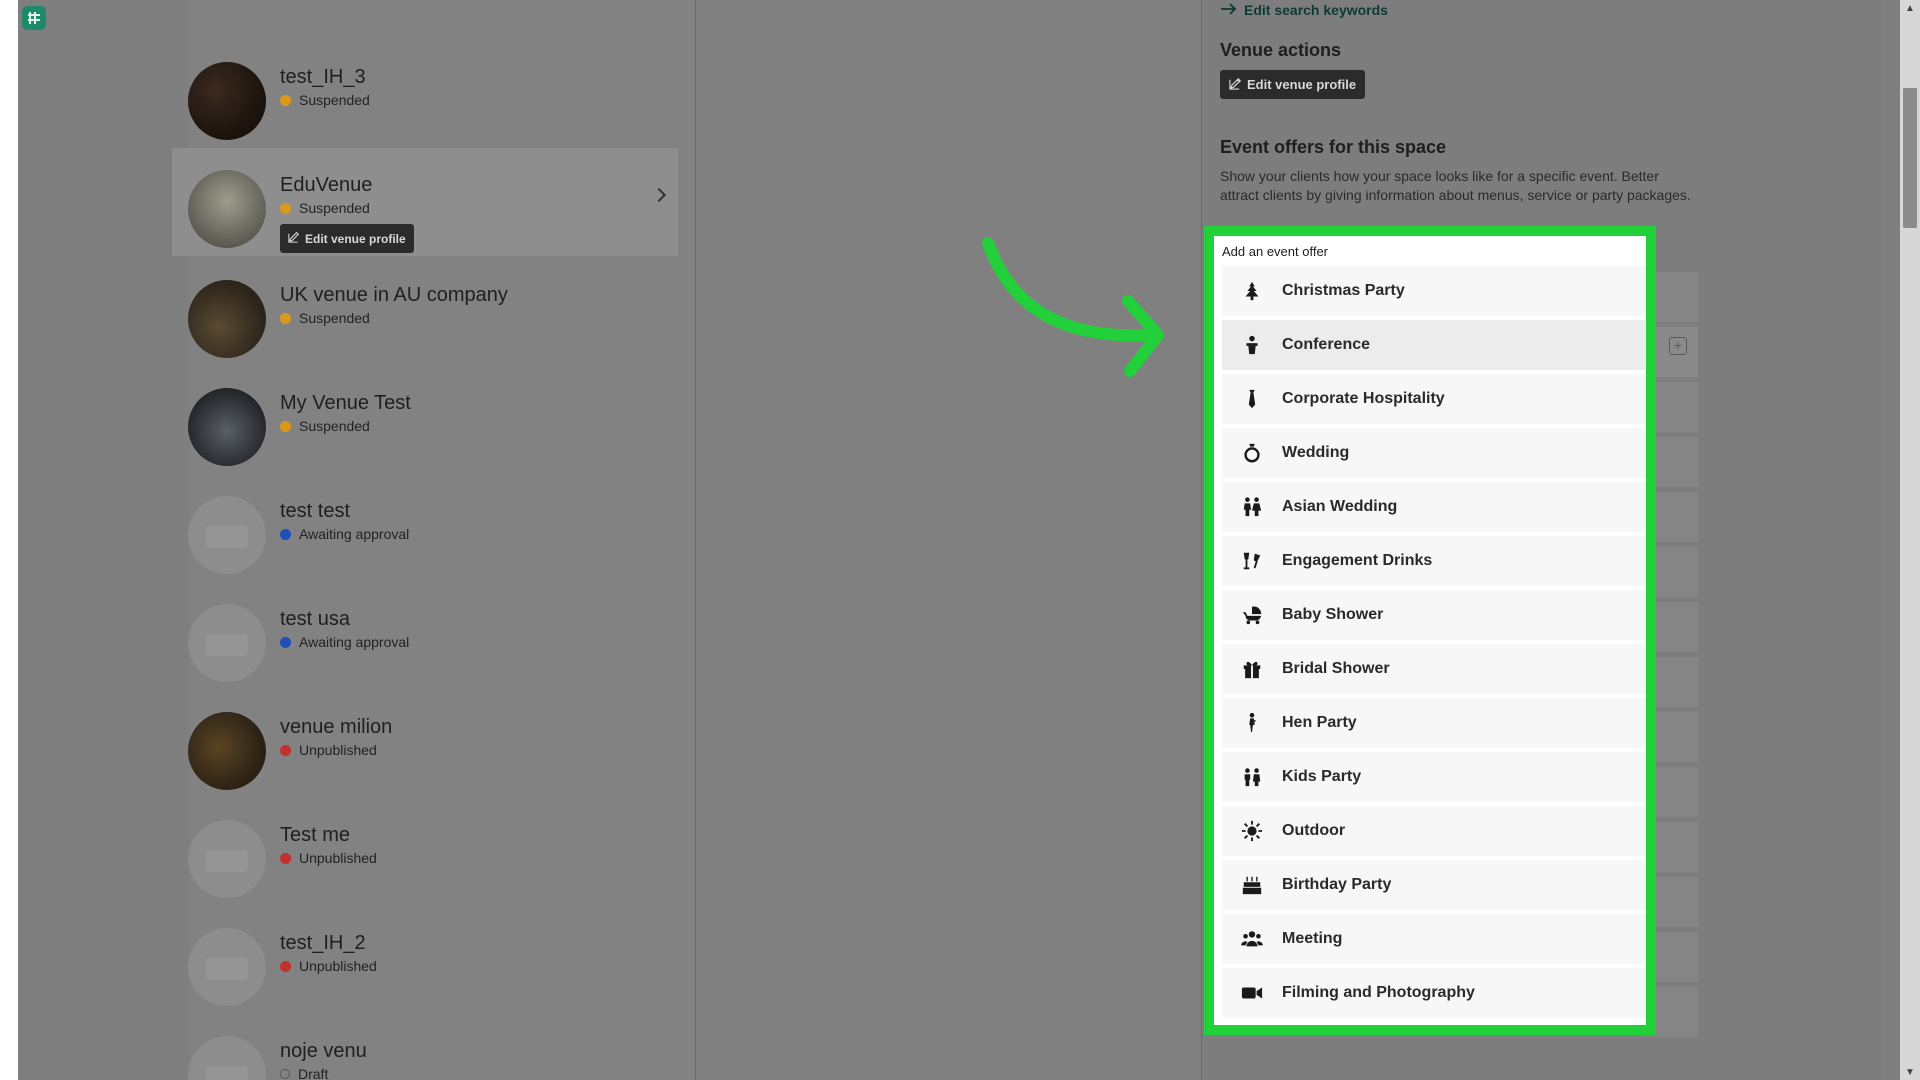 The height and width of the screenshot is (1080, 1920). I want to click on venue-list-item: noje venu Draft, so click(425, 1047).